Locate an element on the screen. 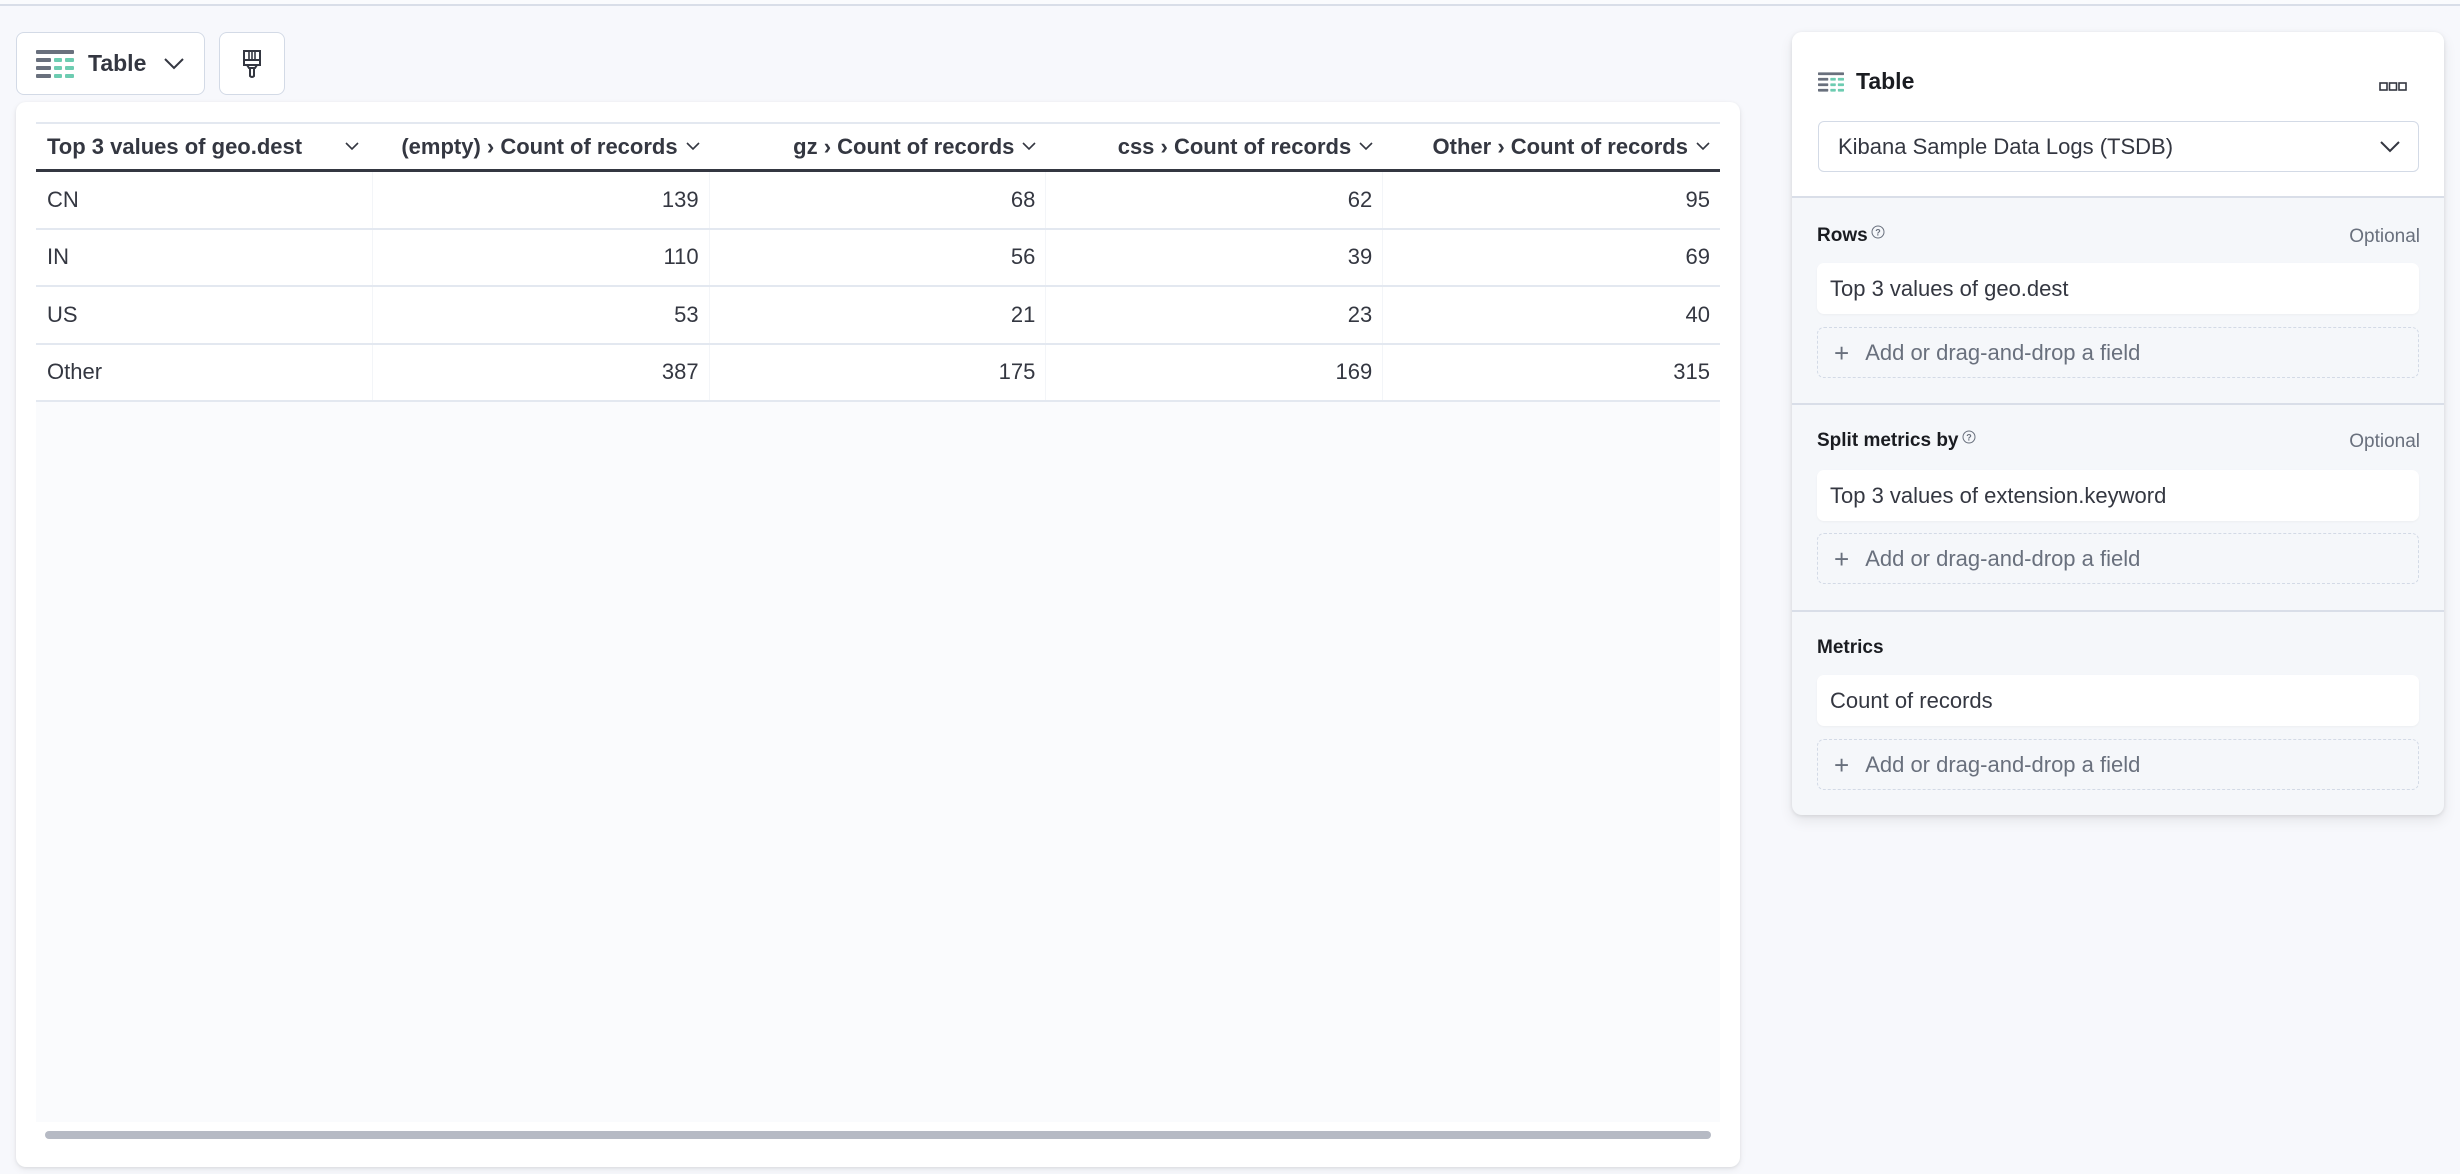 This screenshot has width=2460, height=1174. layer-title: Table is located at coordinates (1866, 81).